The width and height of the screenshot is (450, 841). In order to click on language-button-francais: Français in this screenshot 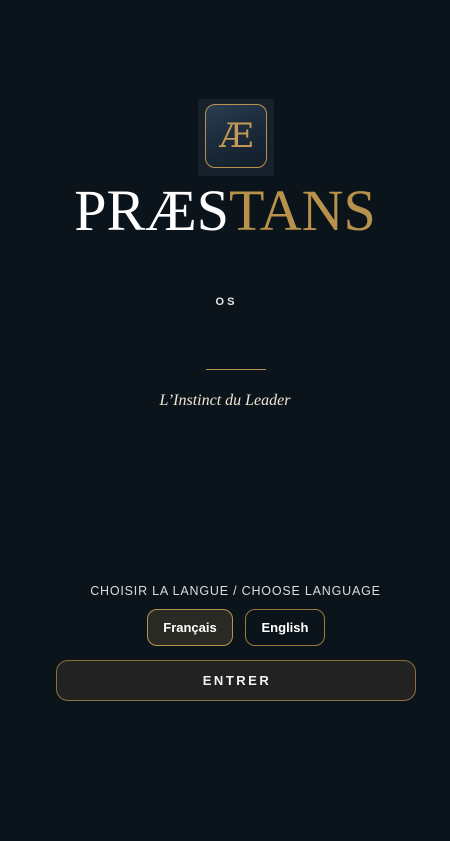, I will do `click(190, 627)`.